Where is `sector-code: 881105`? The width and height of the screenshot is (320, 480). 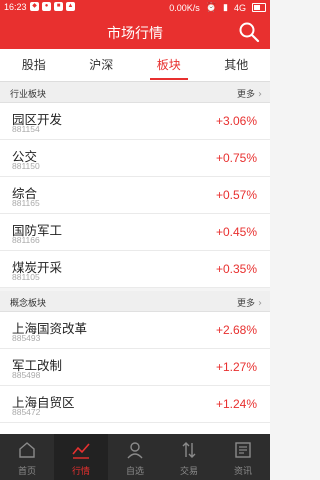
sector-code: 881105 is located at coordinates (26, 277).